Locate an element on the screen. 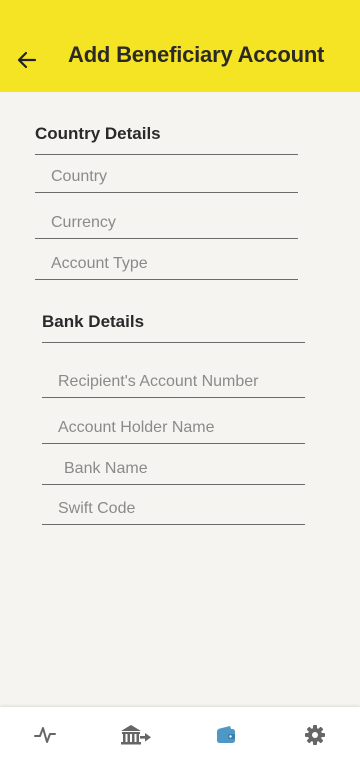 The image size is (360, 760). page-title: Add Beneficiary Account is located at coordinates (196, 54).